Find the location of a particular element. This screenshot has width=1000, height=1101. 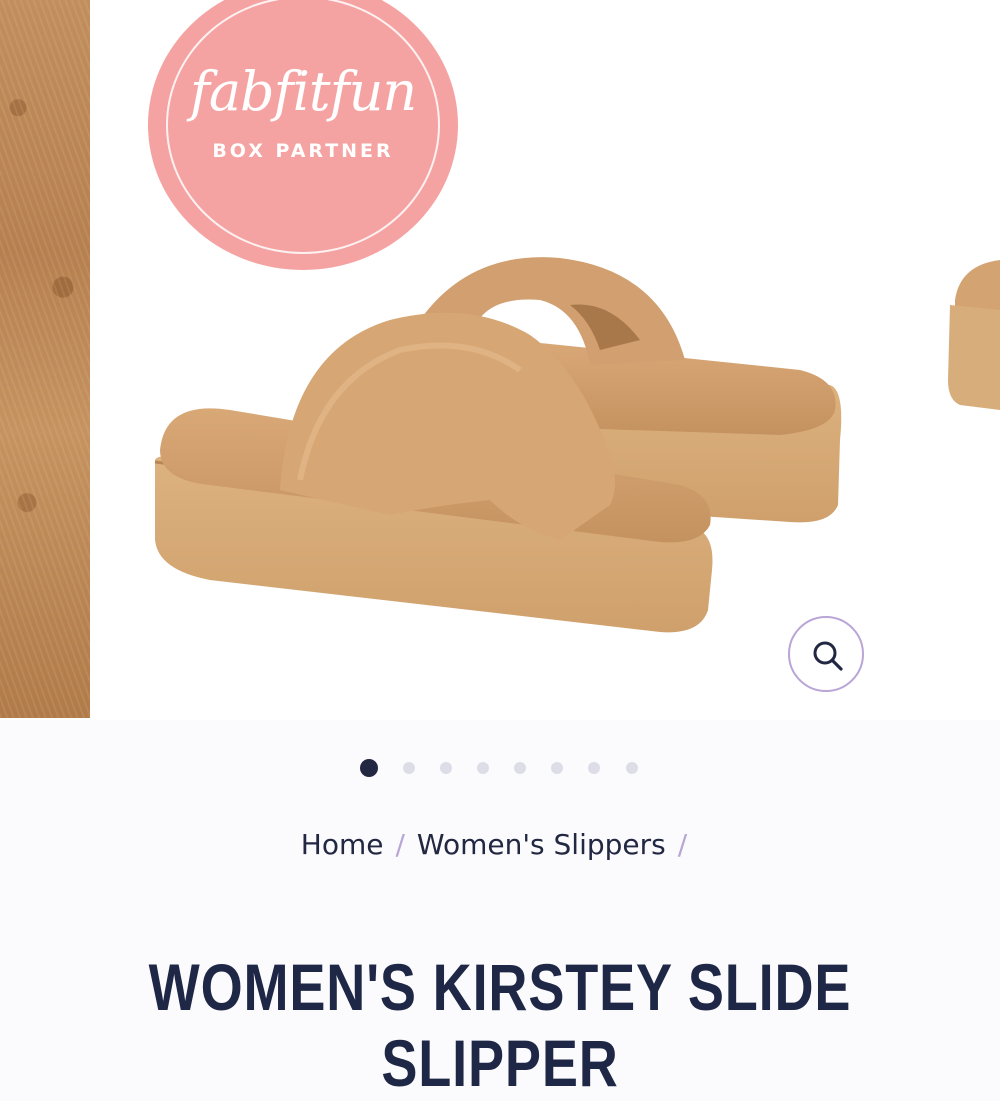

breadcrumb-womens-slippers: Women's Slippers is located at coordinates (541, 844).